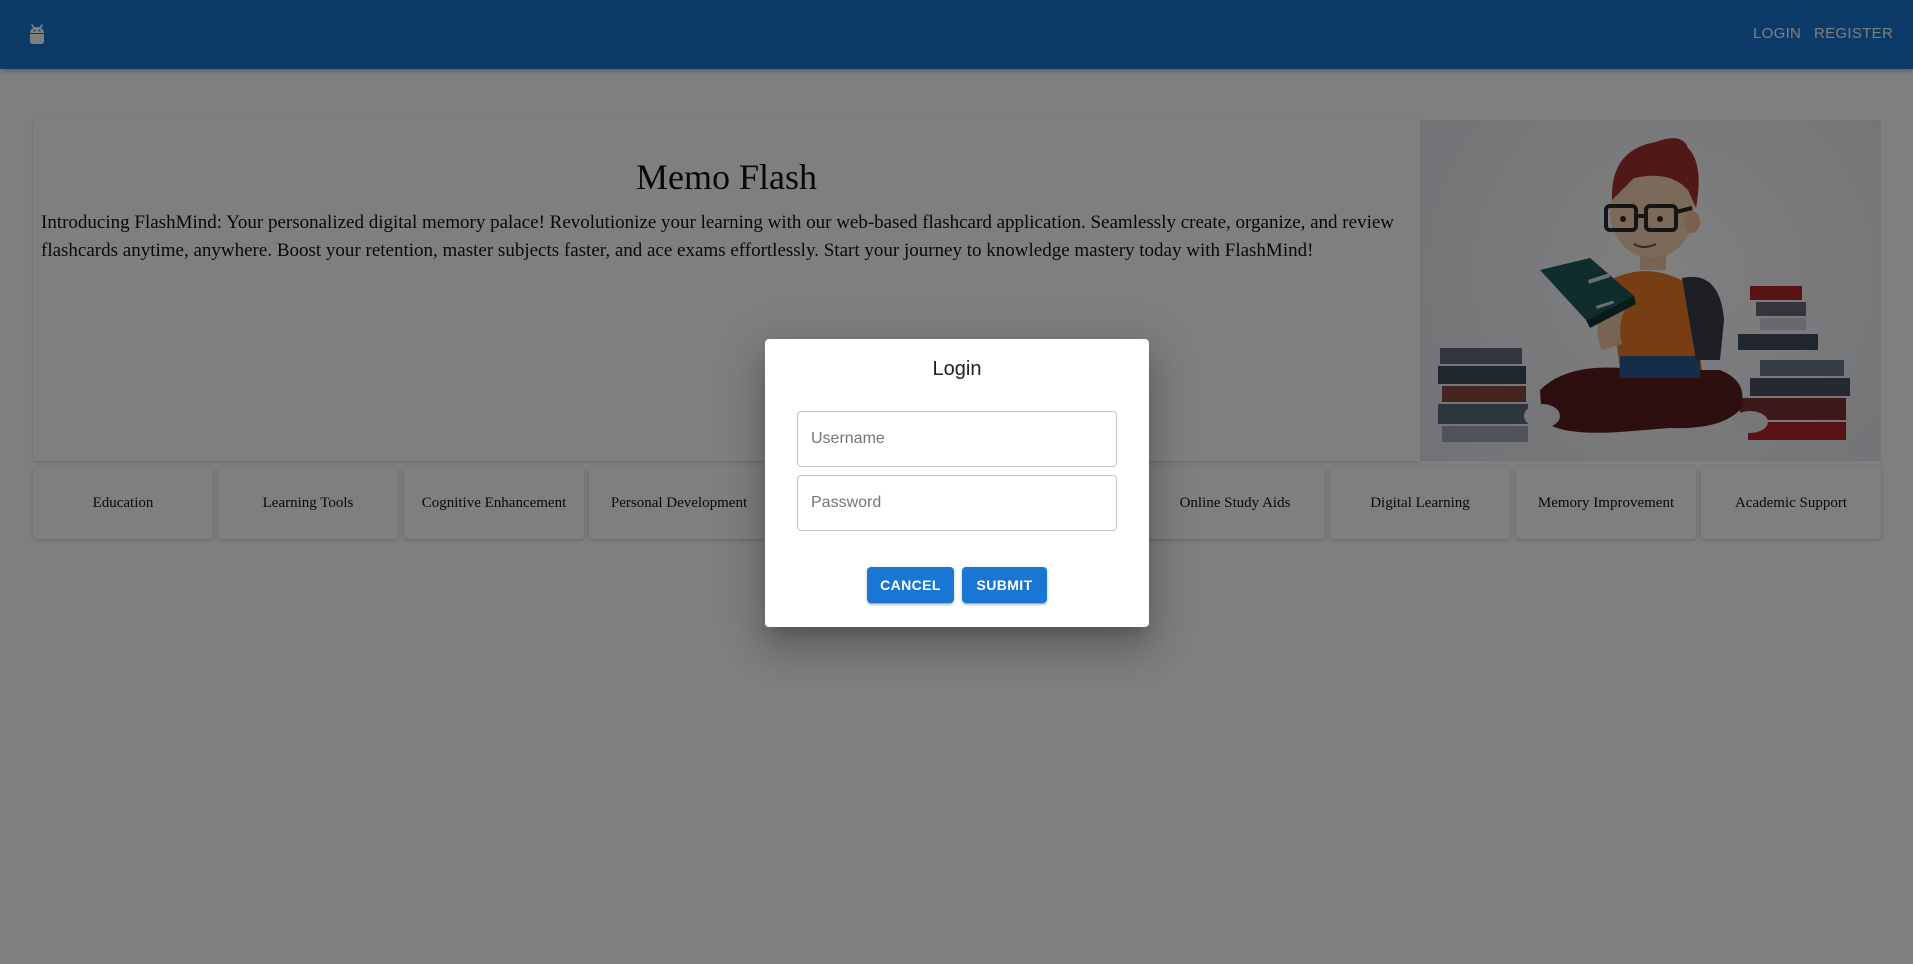 The height and width of the screenshot is (964, 1913). What do you see at coordinates (957, 503) in the screenshot?
I see `password-input` at bounding box center [957, 503].